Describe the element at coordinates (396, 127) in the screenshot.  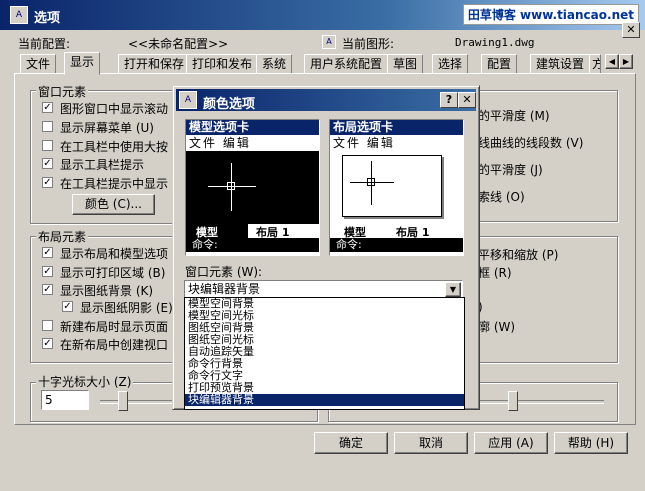
I see `layout-preview-header: 布局选项卡` at that location.